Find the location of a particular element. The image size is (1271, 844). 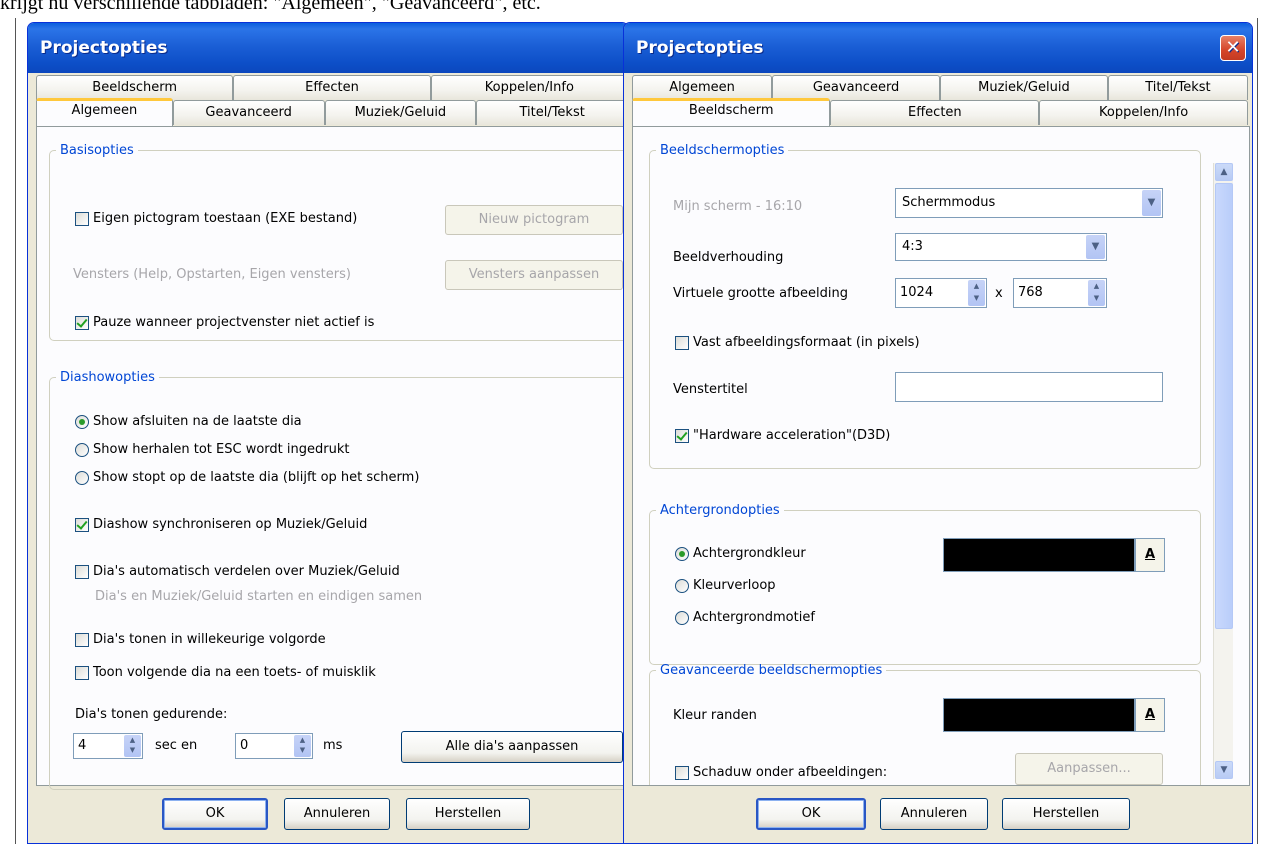

virtual-width-value: 1024 is located at coordinates (917, 292).